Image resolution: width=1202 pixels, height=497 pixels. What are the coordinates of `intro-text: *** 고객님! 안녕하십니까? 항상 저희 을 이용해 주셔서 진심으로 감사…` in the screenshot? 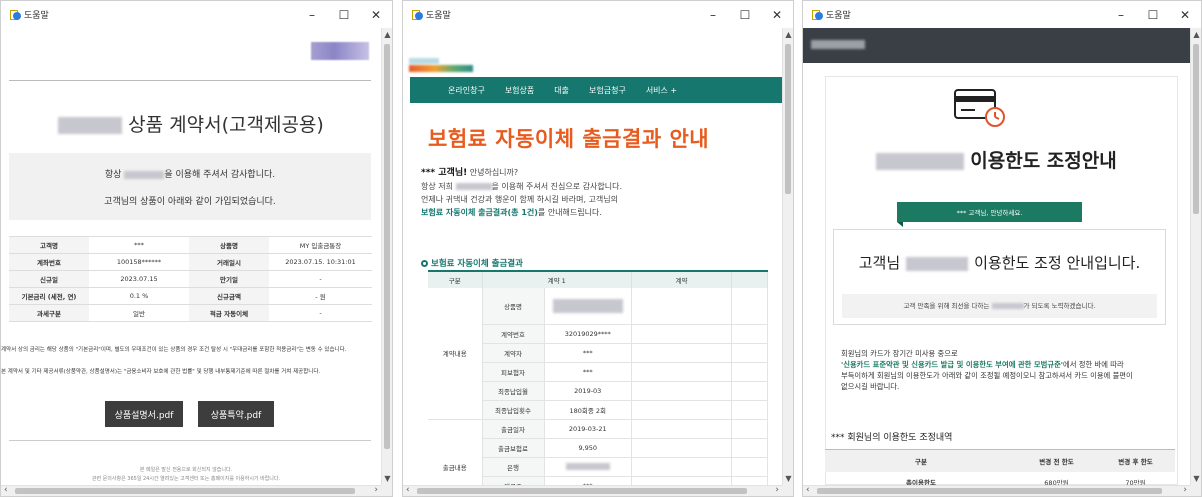 It's located at (522, 192).